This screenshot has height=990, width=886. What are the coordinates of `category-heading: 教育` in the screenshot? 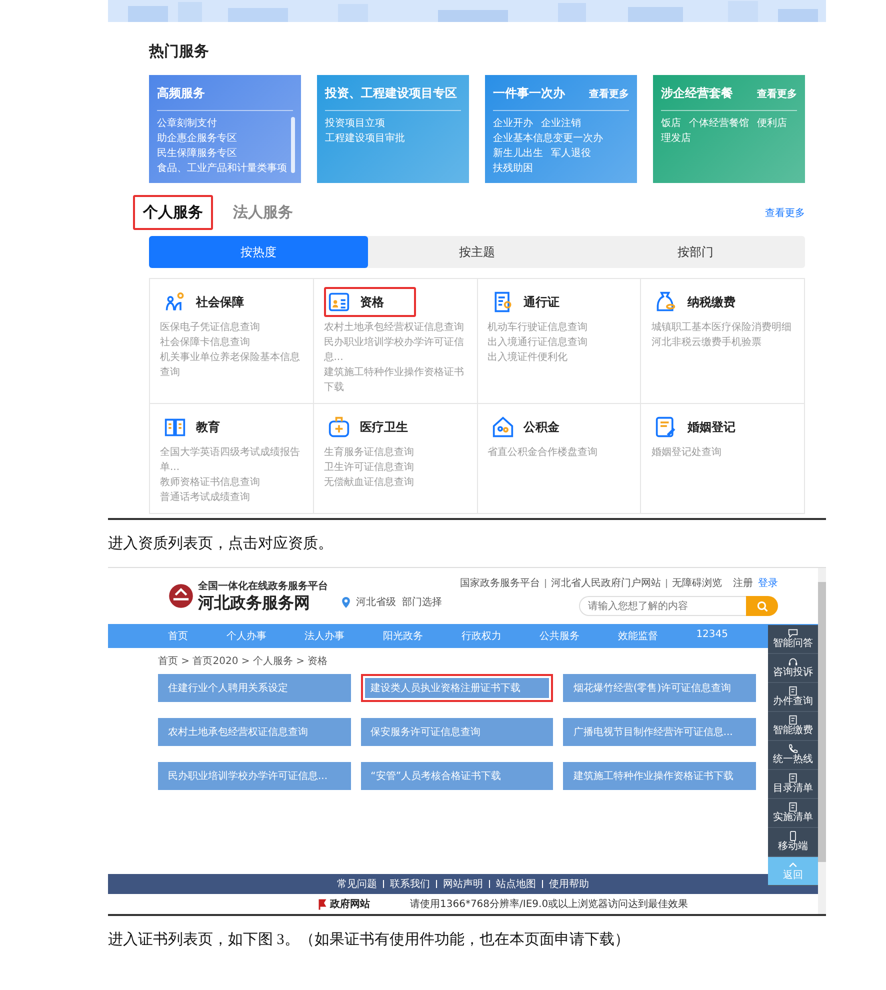 It's located at (206, 427).